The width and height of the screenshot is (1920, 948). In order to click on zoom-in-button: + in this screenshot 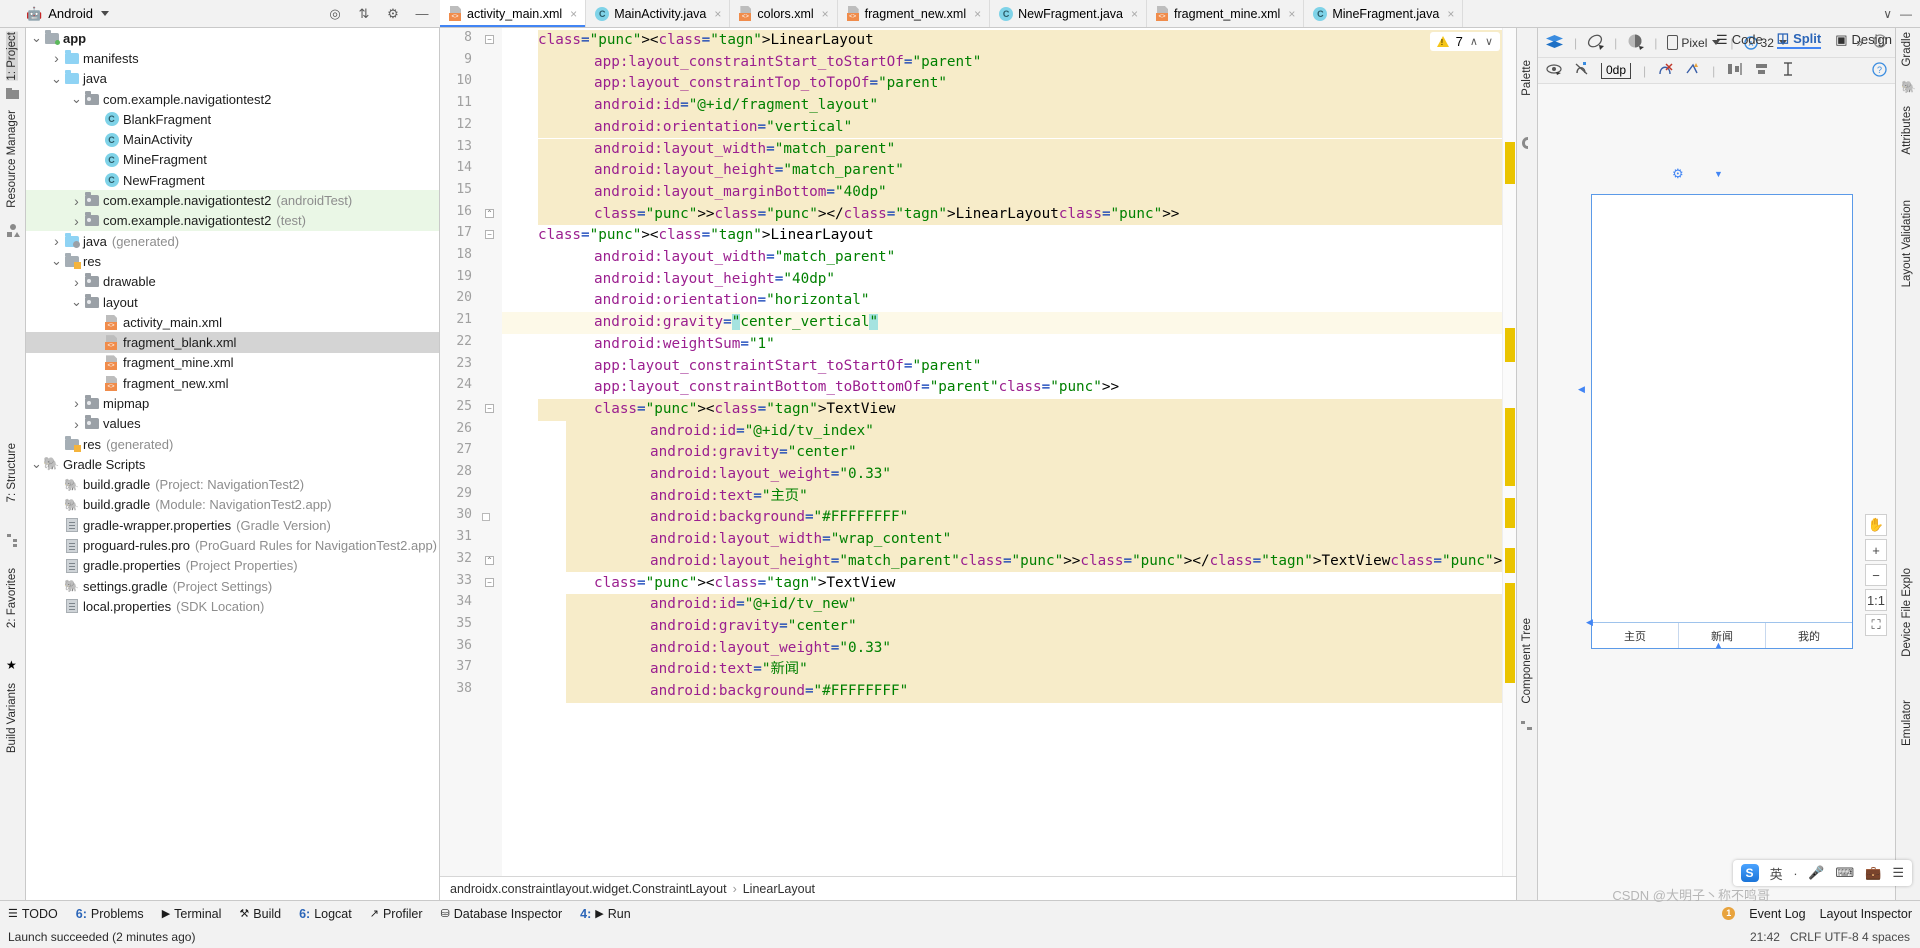, I will do `click(1876, 550)`.